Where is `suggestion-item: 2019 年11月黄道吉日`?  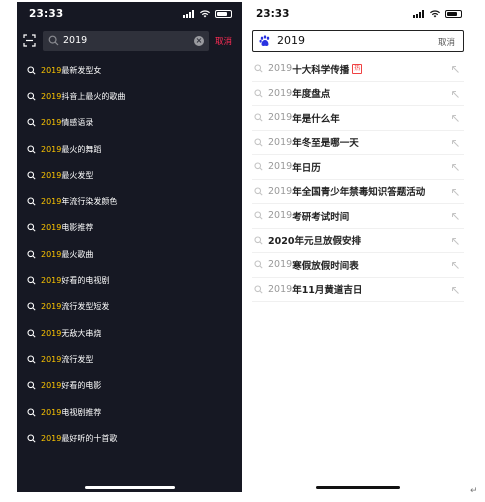
suggestion-item: 2019 年11月黄道吉日 is located at coordinates (358, 290).